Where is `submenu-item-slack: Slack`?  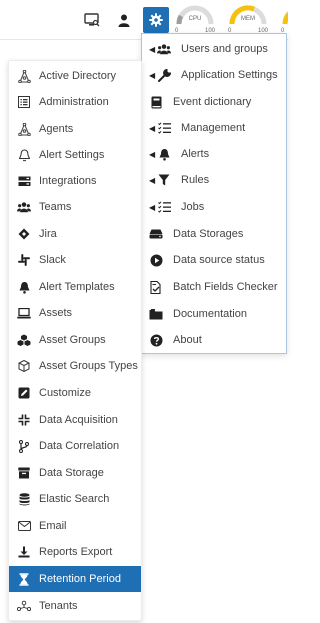
submenu-item-slack: Slack is located at coordinates (75, 260).